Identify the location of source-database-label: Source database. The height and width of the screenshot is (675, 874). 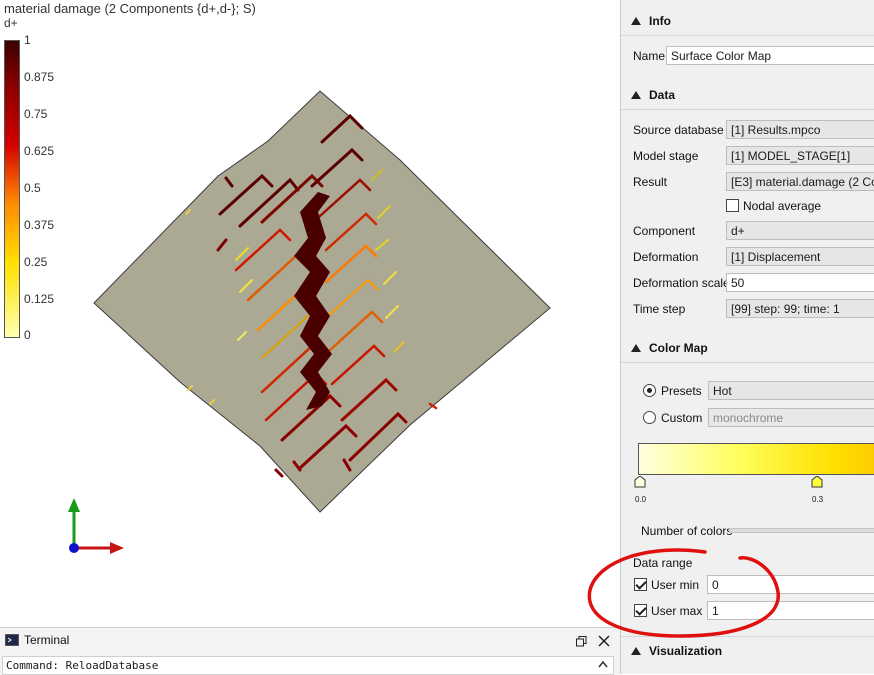
(678, 130).